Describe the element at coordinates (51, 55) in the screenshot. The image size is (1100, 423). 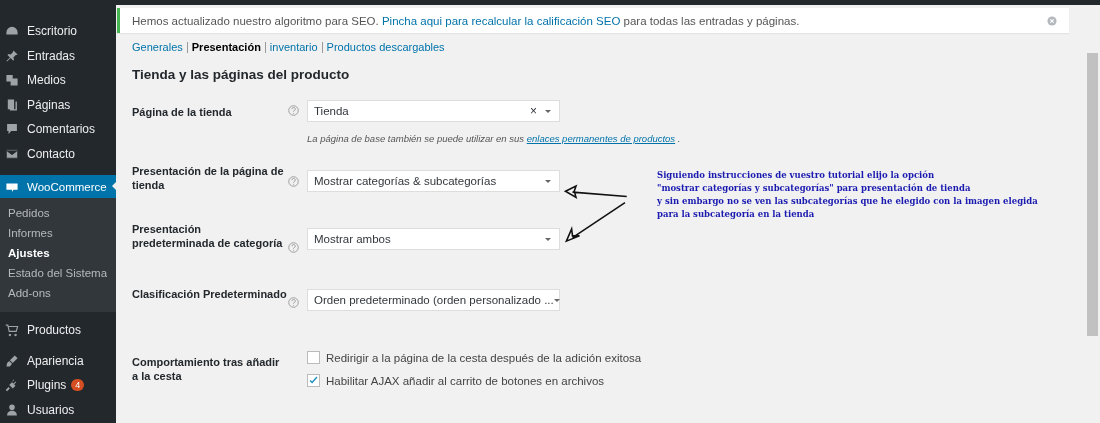
I see `menu-label: Entradas` at that location.